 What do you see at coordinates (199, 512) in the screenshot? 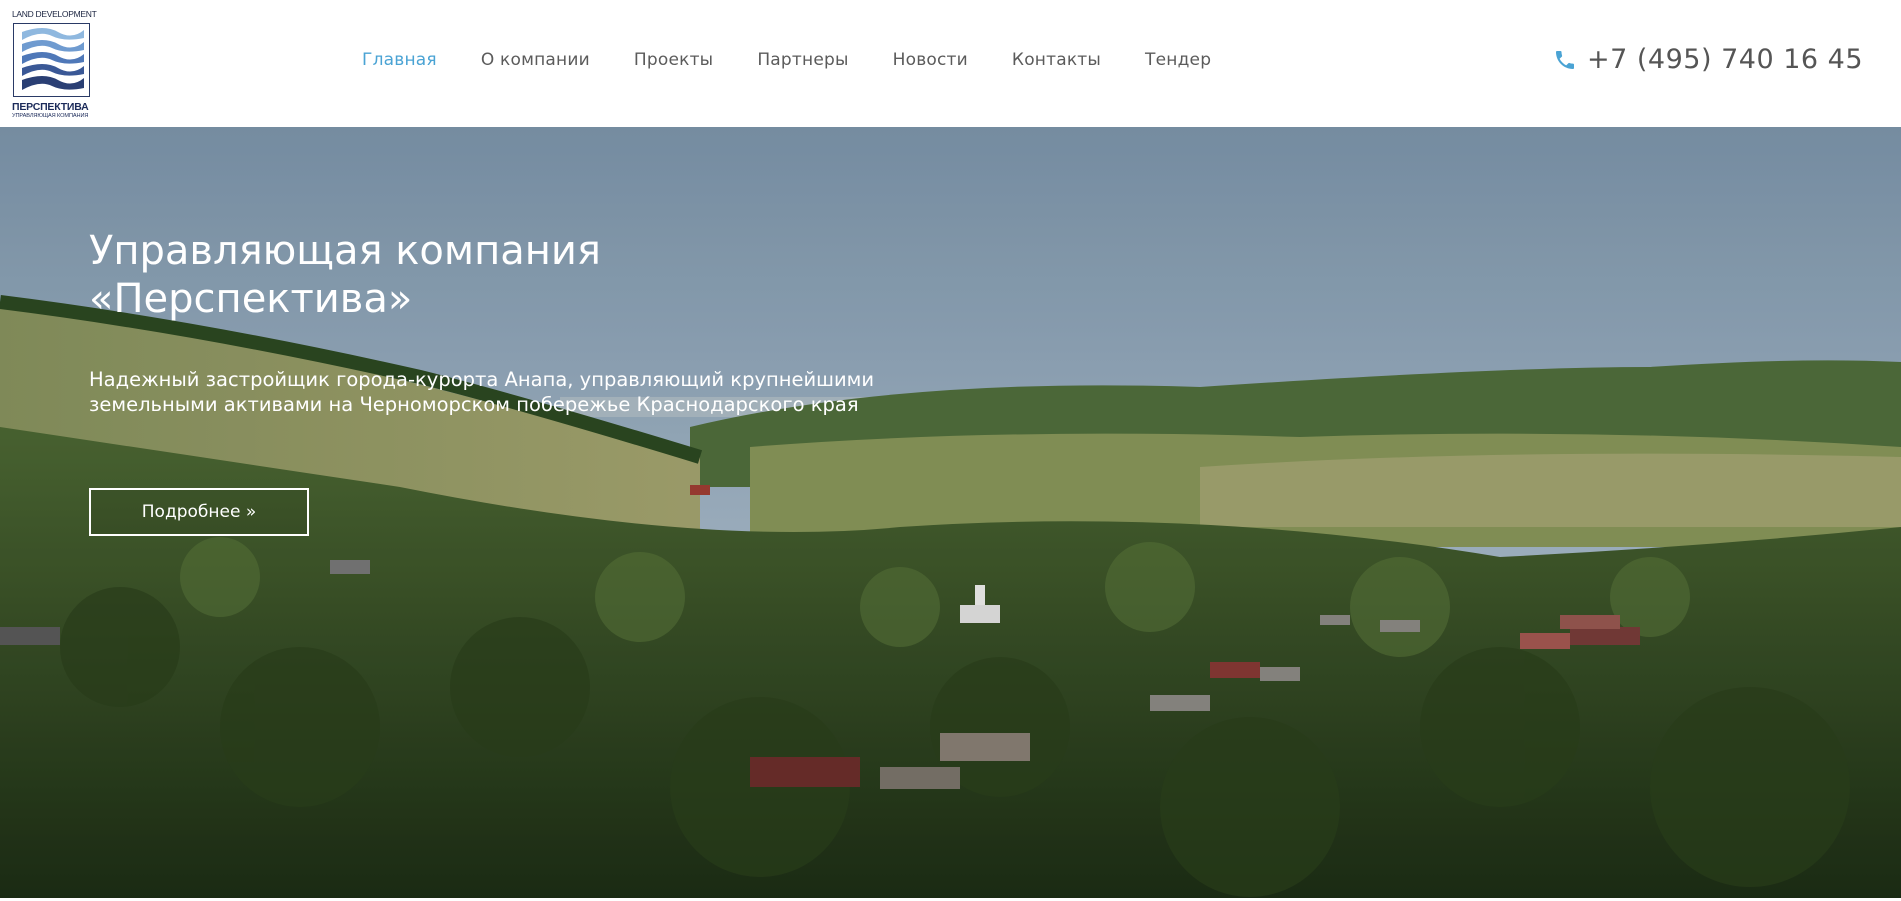
I see `more-button: Подробнее »` at bounding box center [199, 512].